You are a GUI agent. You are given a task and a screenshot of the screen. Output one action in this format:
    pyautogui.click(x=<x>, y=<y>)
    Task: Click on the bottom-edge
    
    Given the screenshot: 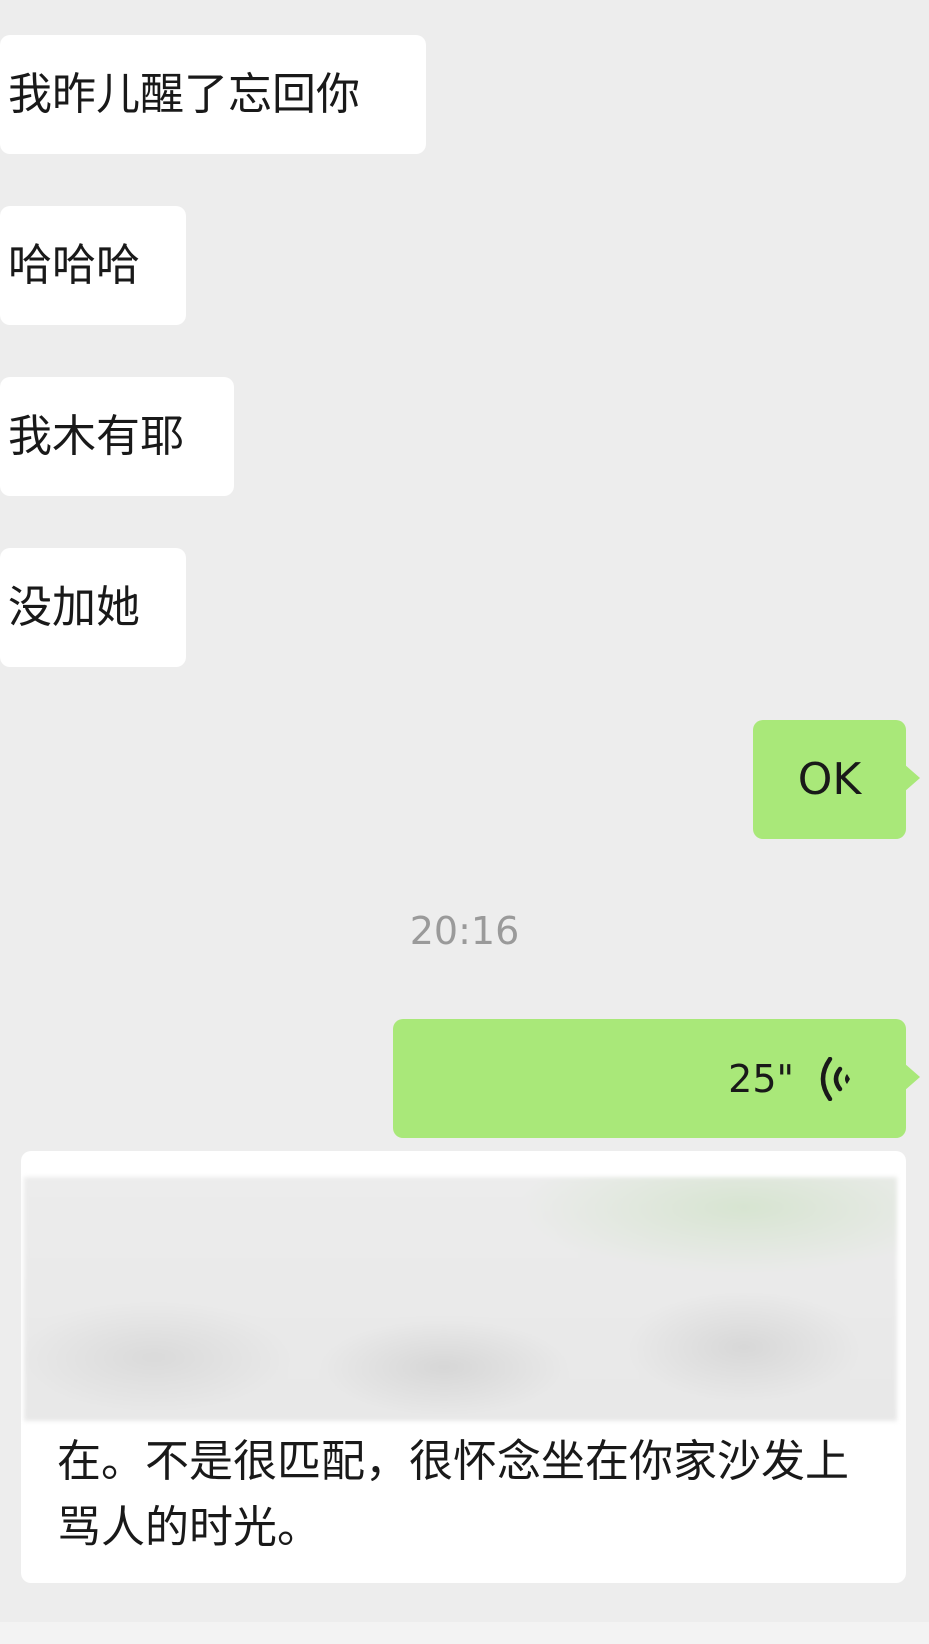 What is the action you would take?
    pyautogui.click(x=464, y=1633)
    